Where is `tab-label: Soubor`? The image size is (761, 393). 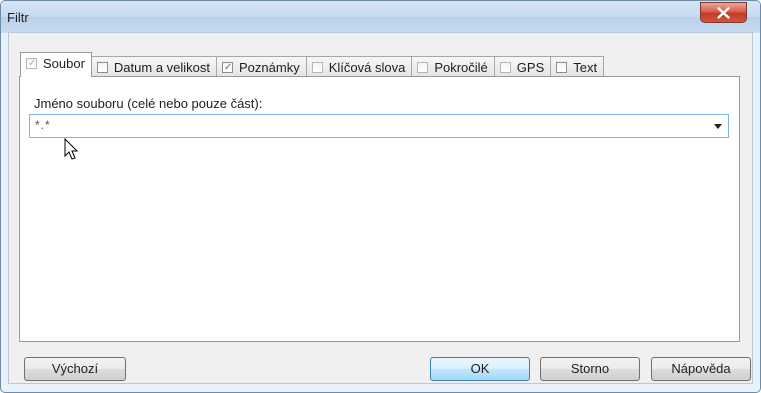 tab-label: Soubor is located at coordinates (64, 63).